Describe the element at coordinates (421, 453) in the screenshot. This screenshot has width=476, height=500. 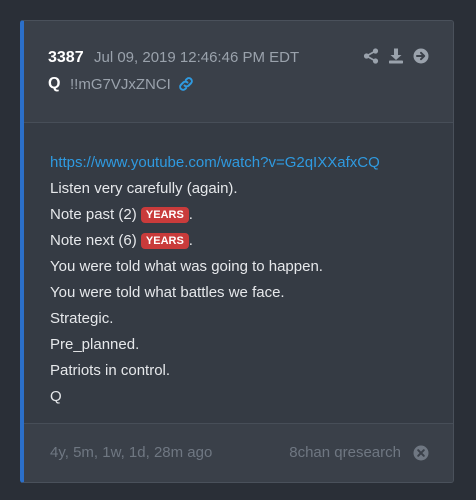
I see `close-circle-icon` at that location.